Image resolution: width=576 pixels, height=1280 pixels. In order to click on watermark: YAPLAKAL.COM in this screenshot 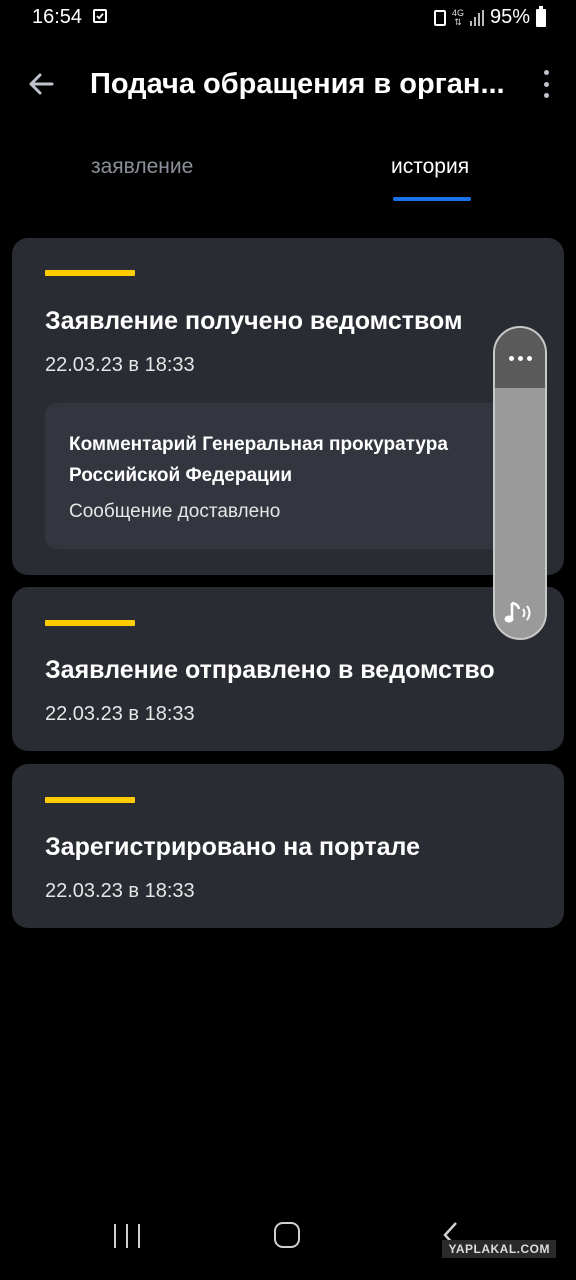, I will do `click(499, 1249)`.